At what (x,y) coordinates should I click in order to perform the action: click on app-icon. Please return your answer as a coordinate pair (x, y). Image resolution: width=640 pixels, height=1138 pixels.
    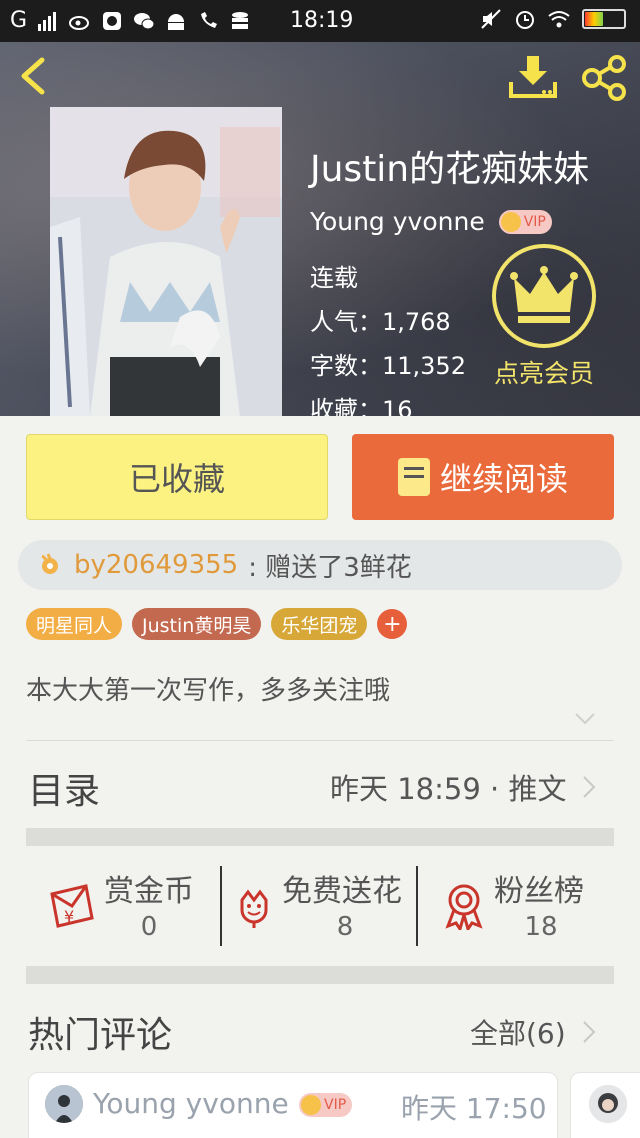
    Looking at the image, I should click on (112, 20).